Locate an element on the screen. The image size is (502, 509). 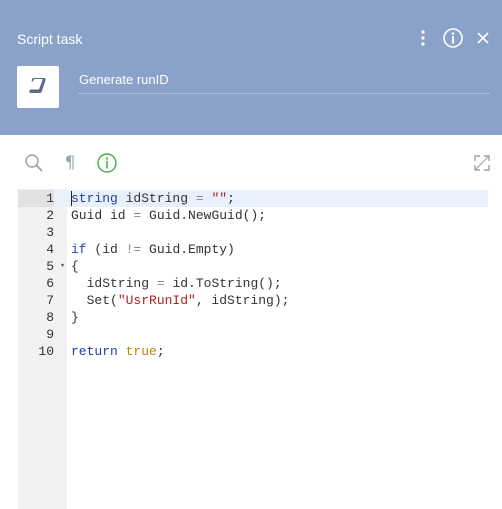
more-vertical-icon is located at coordinates (423, 38).